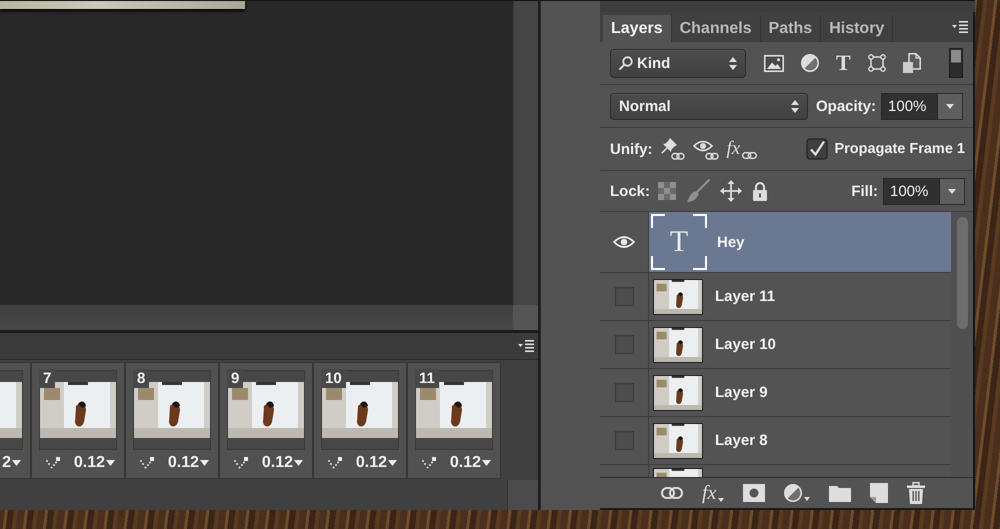  What do you see at coordinates (47, 378) in the screenshot?
I see `frame-number: 7` at bounding box center [47, 378].